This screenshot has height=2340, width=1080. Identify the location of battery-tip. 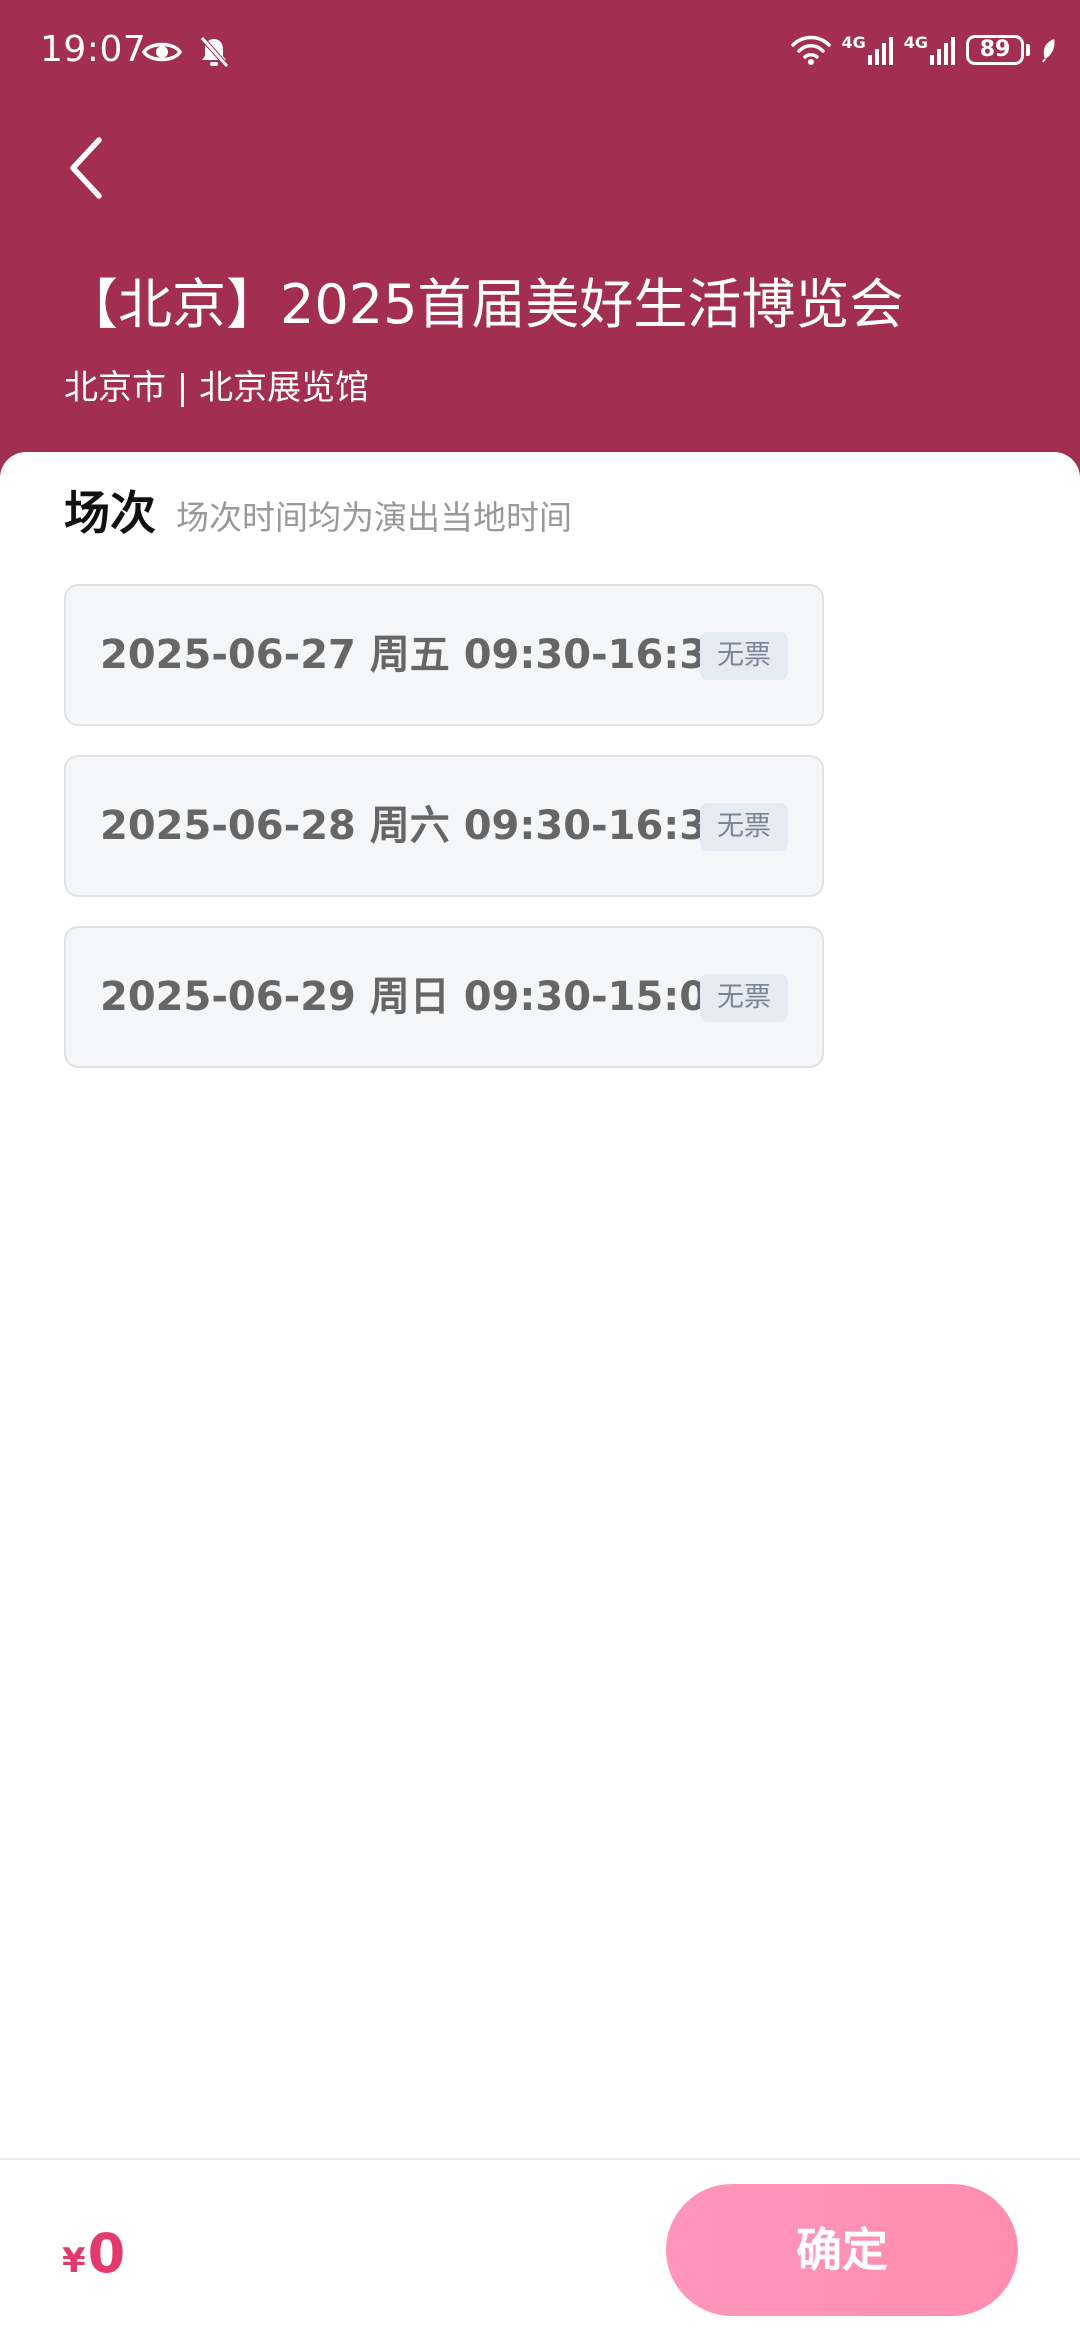
(1028, 50).